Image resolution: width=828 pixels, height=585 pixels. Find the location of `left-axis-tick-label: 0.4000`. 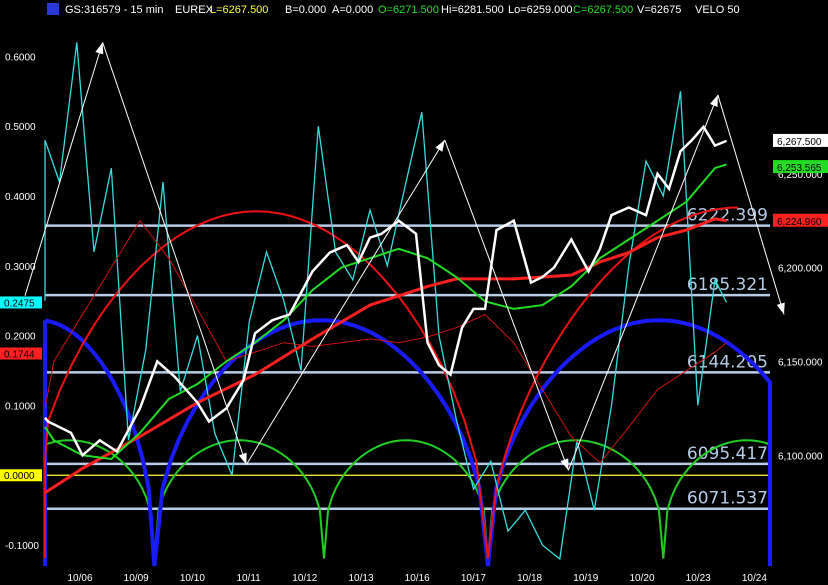

left-axis-tick-label: 0.4000 is located at coordinates (20, 197).